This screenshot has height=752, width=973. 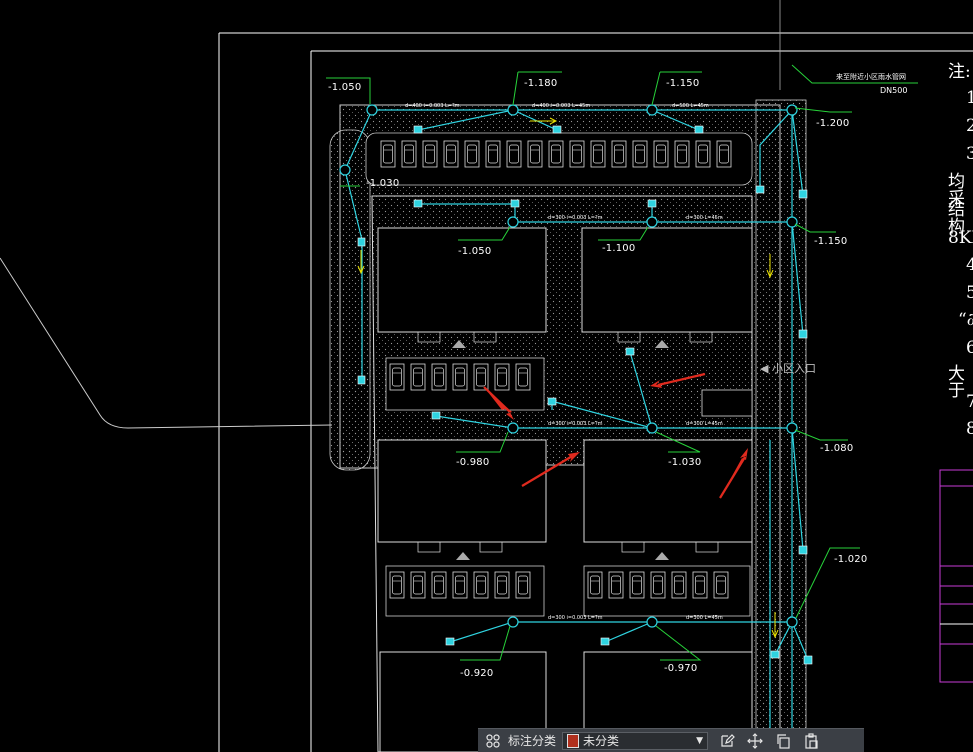 What do you see at coordinates (811, 741) in the screenshot?
I see `paste-icon` at bounding box center [811, 741].